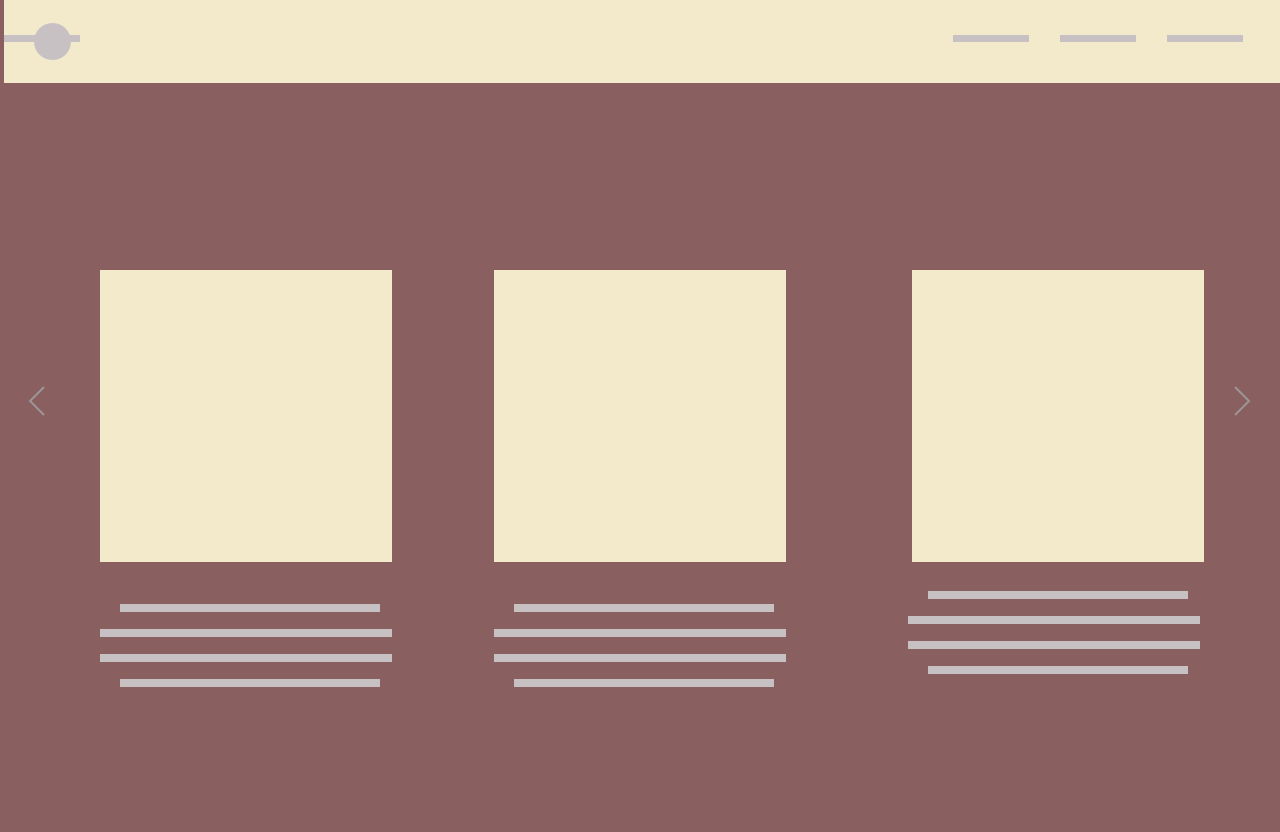  I want to click on chevron-right-icon, so click(1242, 401).